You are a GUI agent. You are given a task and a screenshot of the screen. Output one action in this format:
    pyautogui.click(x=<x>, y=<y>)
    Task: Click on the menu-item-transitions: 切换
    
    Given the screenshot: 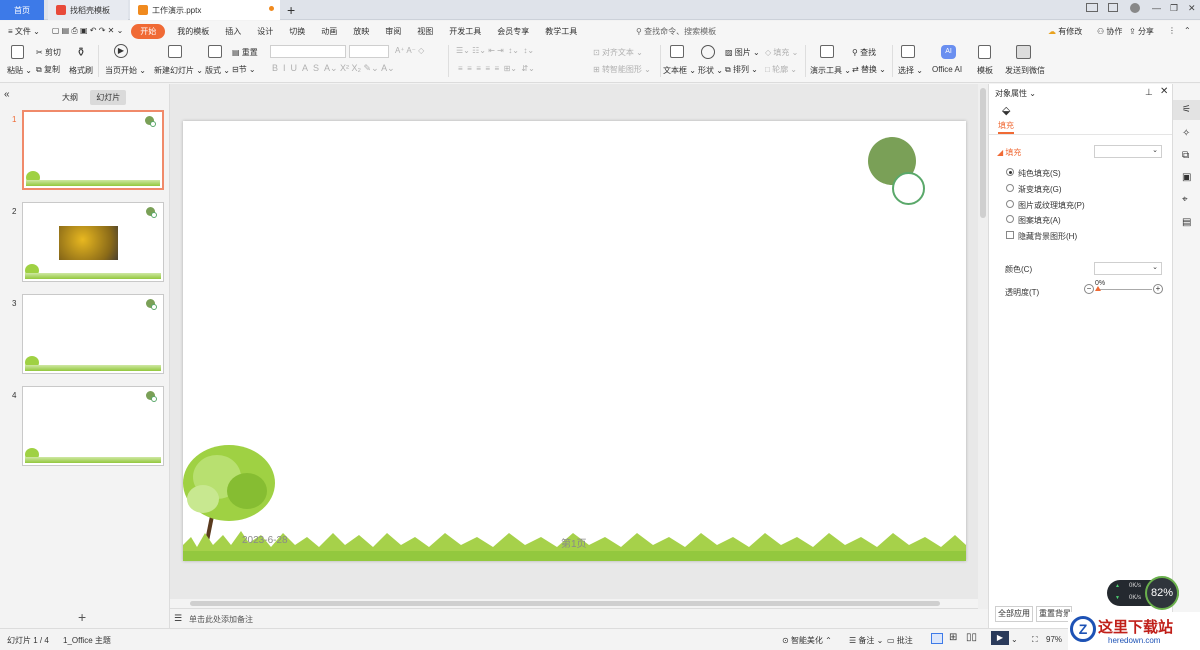 What is the action you would take?
    pyautogui.click(x=297, y=31)
    